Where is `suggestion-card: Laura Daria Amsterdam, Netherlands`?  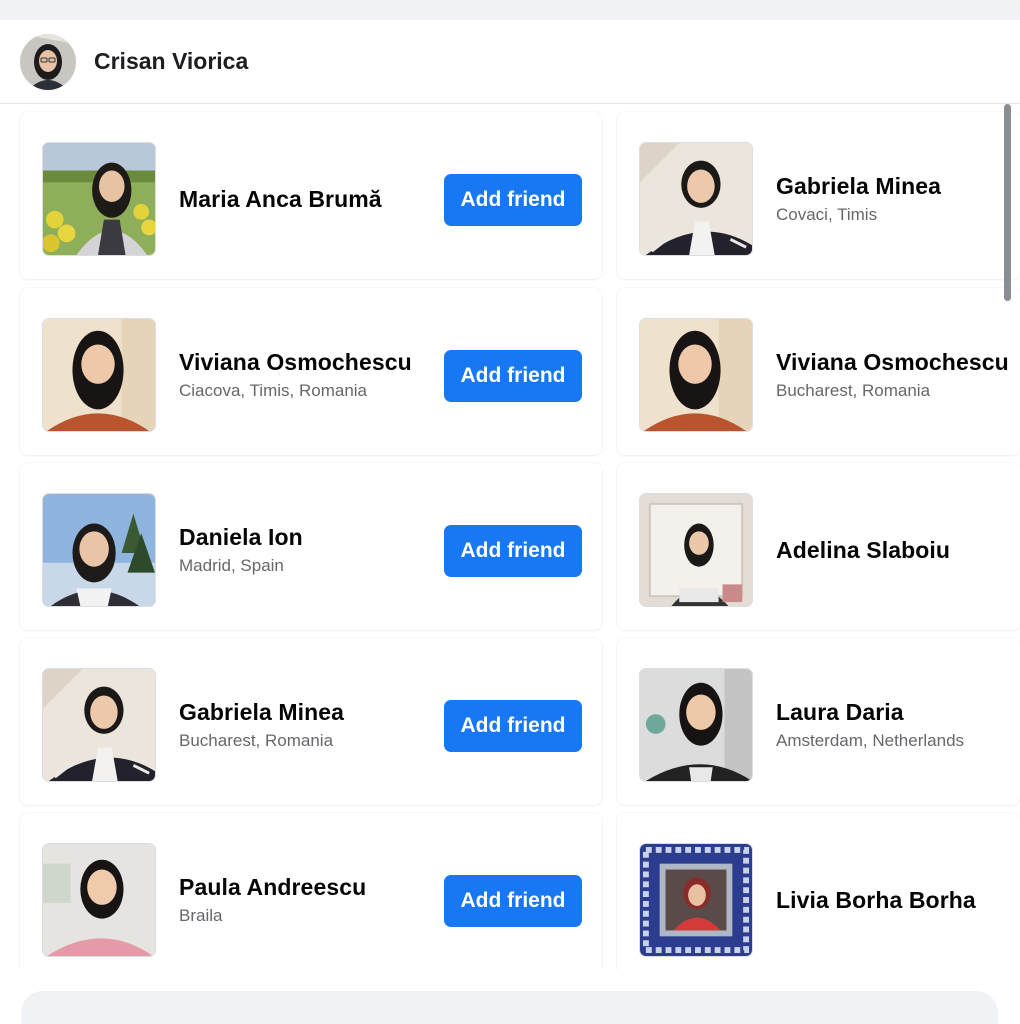 suggestion-card: Laura Daria Amsterdam, Netherlands is located at coordinates (818, 721).